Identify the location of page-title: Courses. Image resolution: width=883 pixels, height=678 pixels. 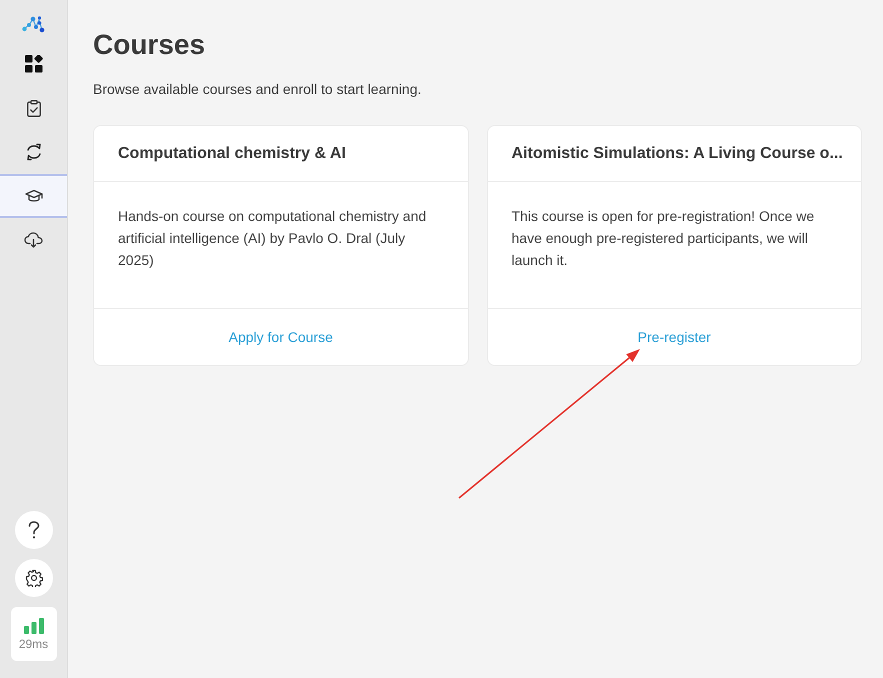
(149, 45).